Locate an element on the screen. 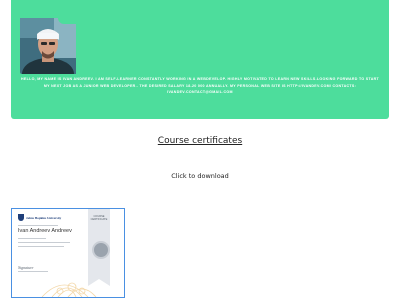 Image resolution: width=400 pixels, height=300 pixels. profile-avatar is located at coordinates (48, 46).